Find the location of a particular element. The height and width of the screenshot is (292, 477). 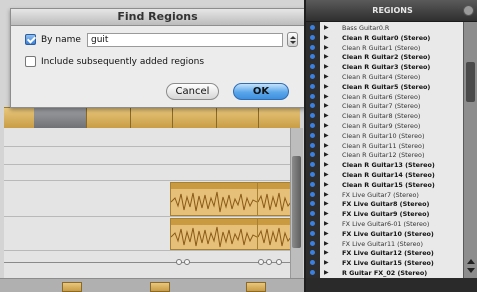

region-name: FX Live Guitar11 (Stereo) is located at coordinates (382, 243).